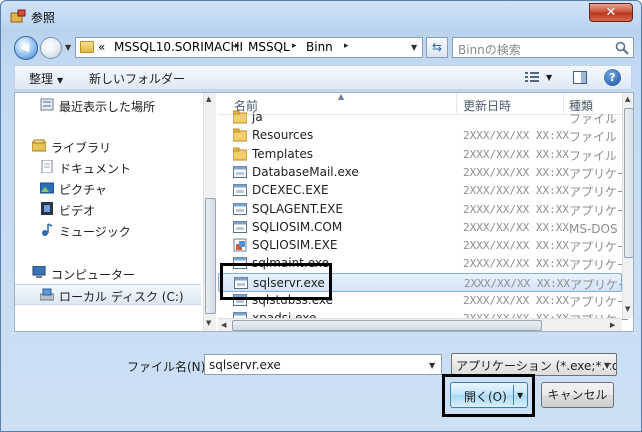 Image resolution: width=642 pixels, height=432 pixels. I want to click on forward-button: ▶, so click(51, 48).